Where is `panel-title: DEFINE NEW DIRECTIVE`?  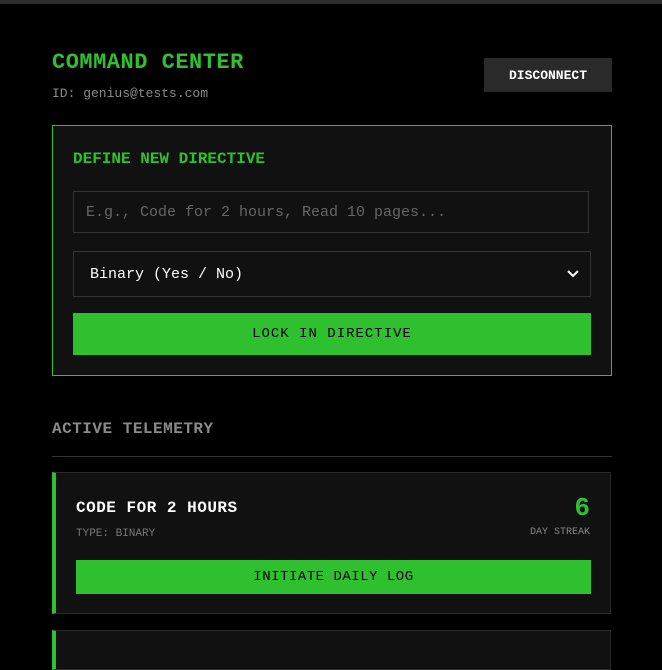 panel-title: DEFINE NEW DIRECTIVE is located at coordinates (169, 159).